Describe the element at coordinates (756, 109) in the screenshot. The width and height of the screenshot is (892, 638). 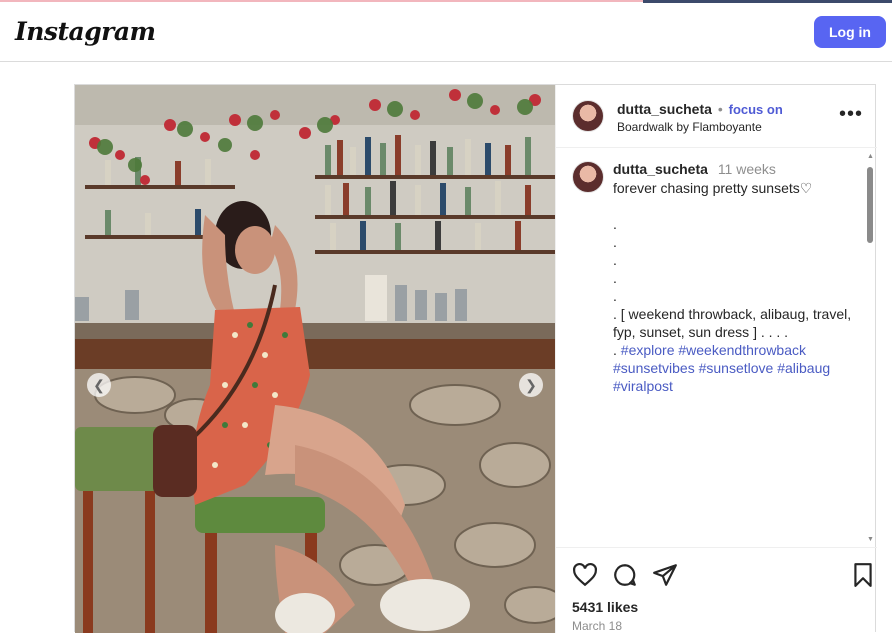
I see `follow-button: focus on` at that location.